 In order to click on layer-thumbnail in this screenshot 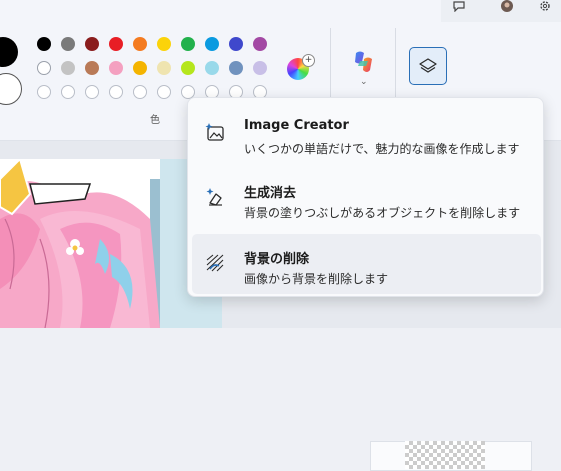, I will do `click(445, 455)`.